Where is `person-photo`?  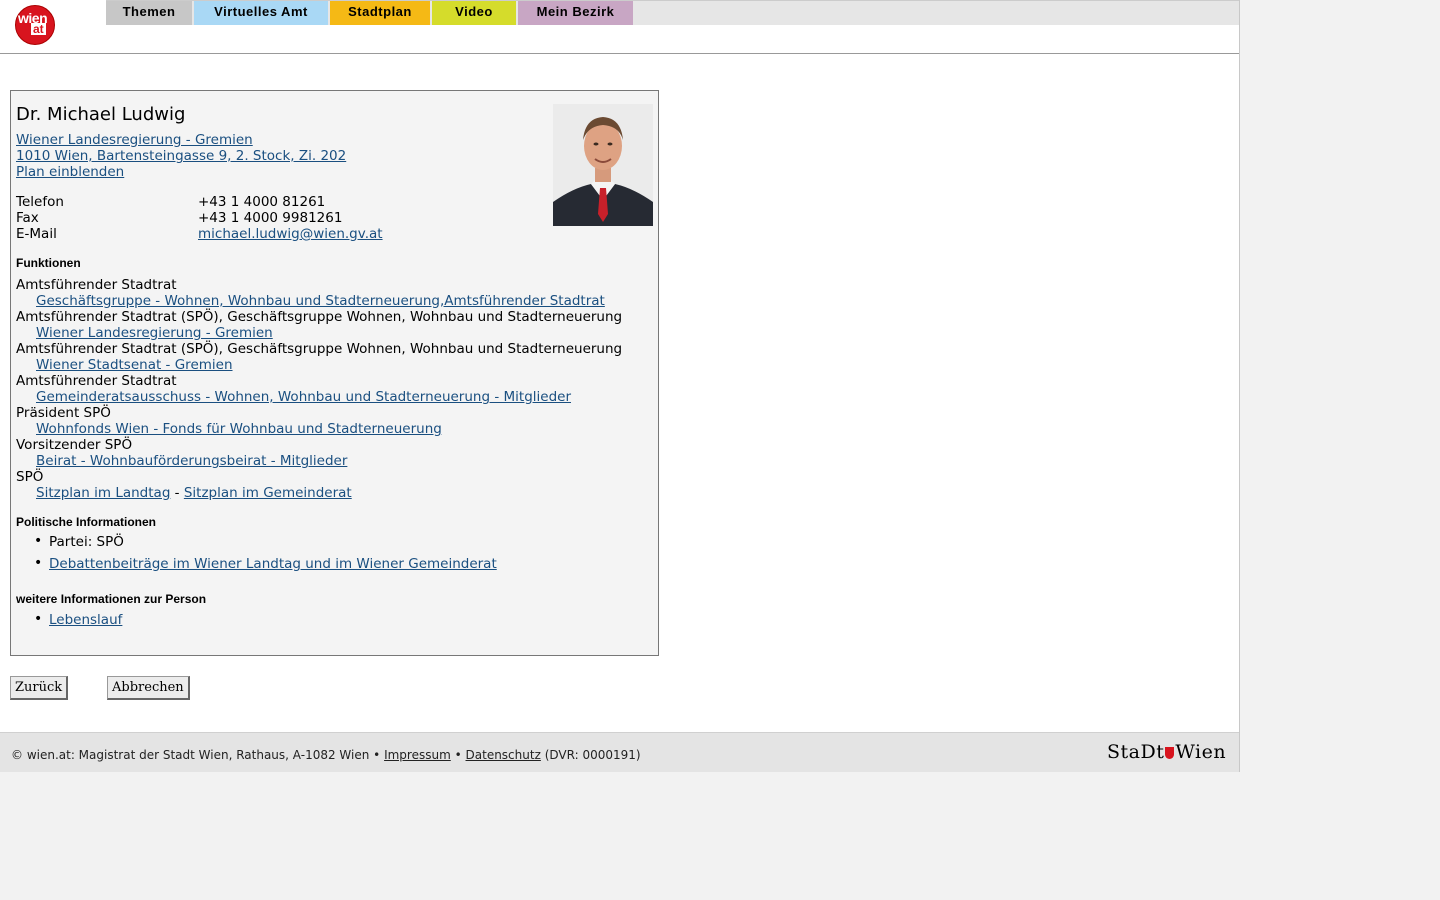
person-photo is located at coordinates (603, 165).